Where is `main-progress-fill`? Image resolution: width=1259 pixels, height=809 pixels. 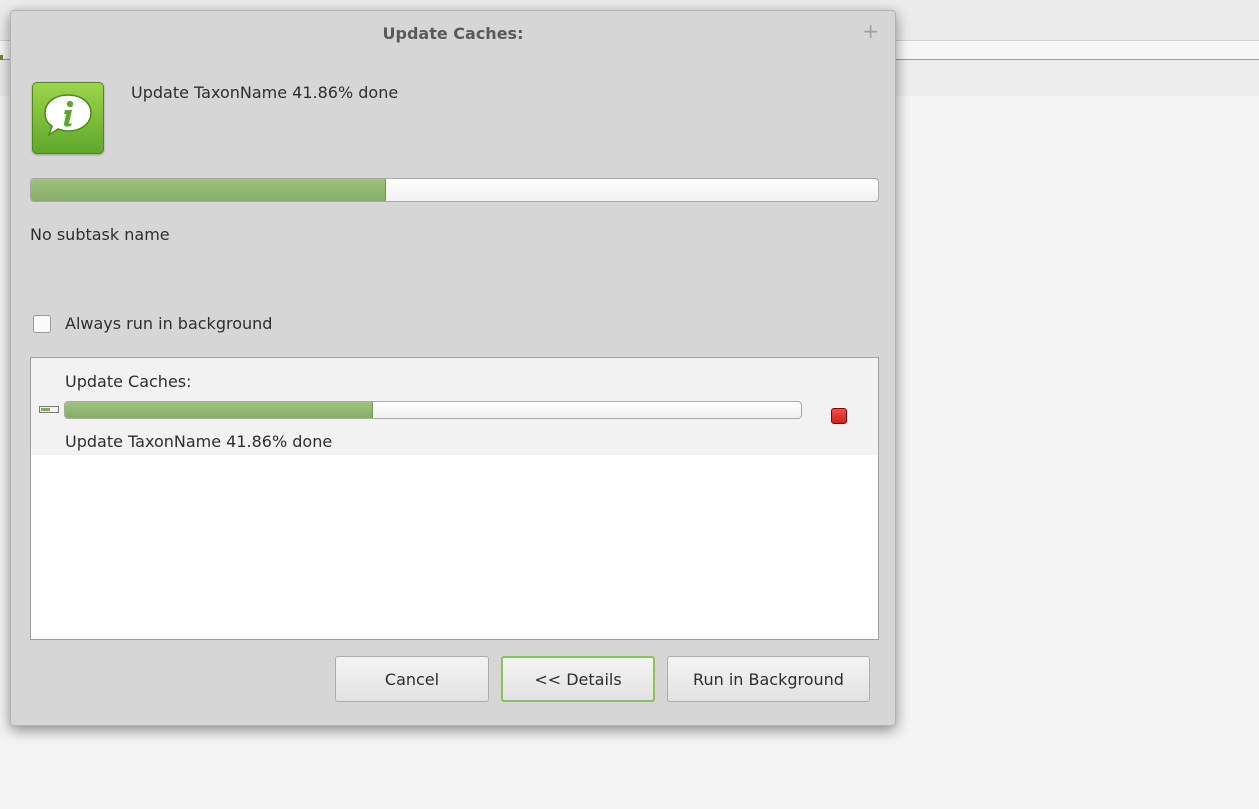
main-progress-fill is located at coordinates (208, 190).